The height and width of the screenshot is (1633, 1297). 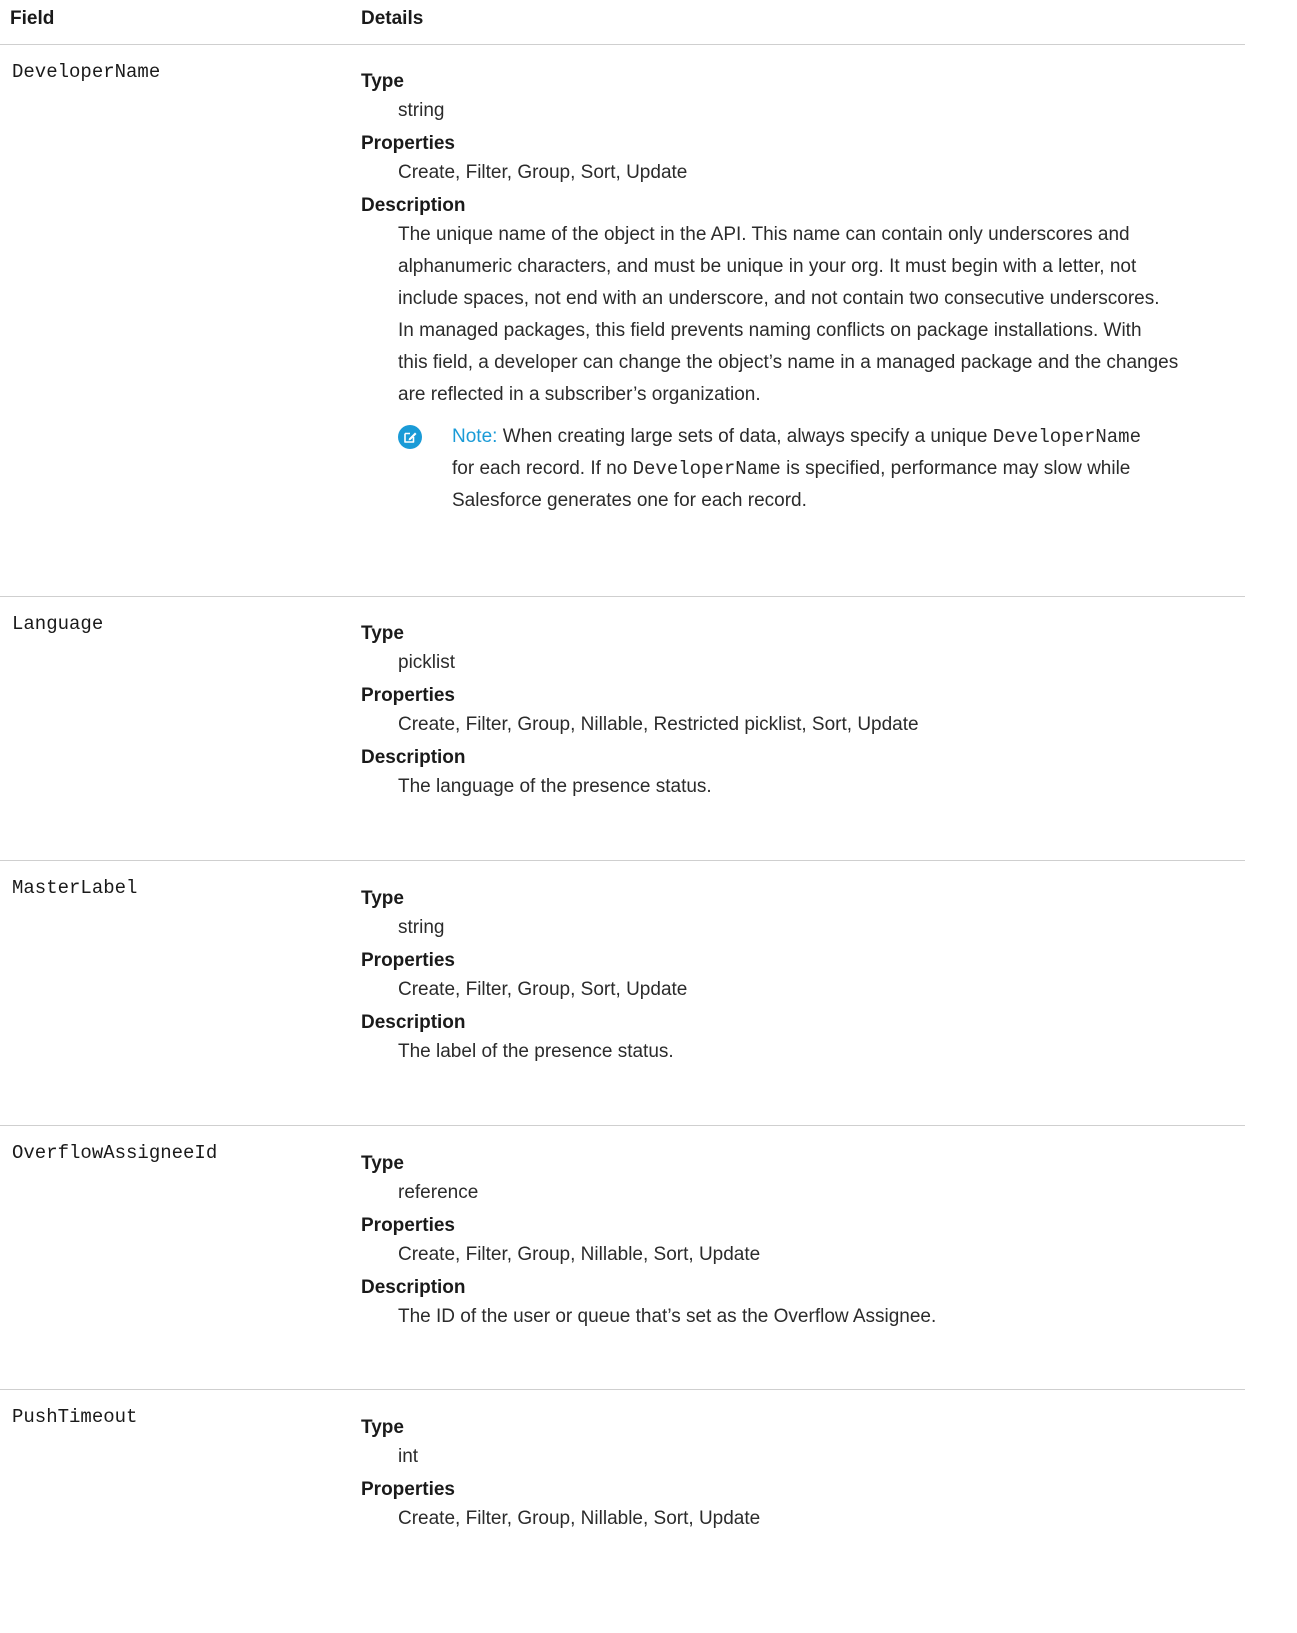 I want to click on table-header: Field Details, so click(x=622, y=22).